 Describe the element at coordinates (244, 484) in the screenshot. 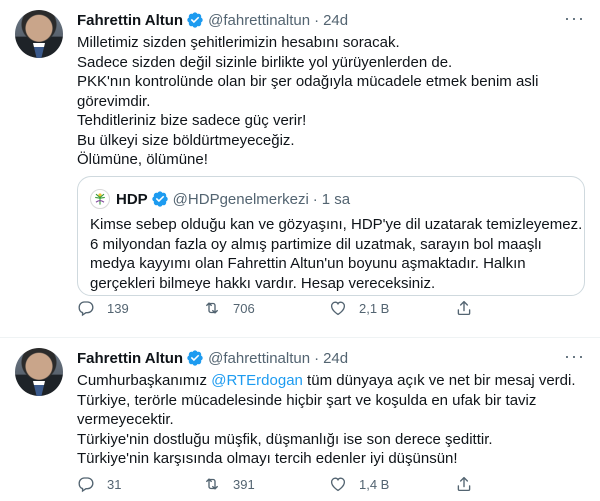

I see `retweet-count: 391` at that location.